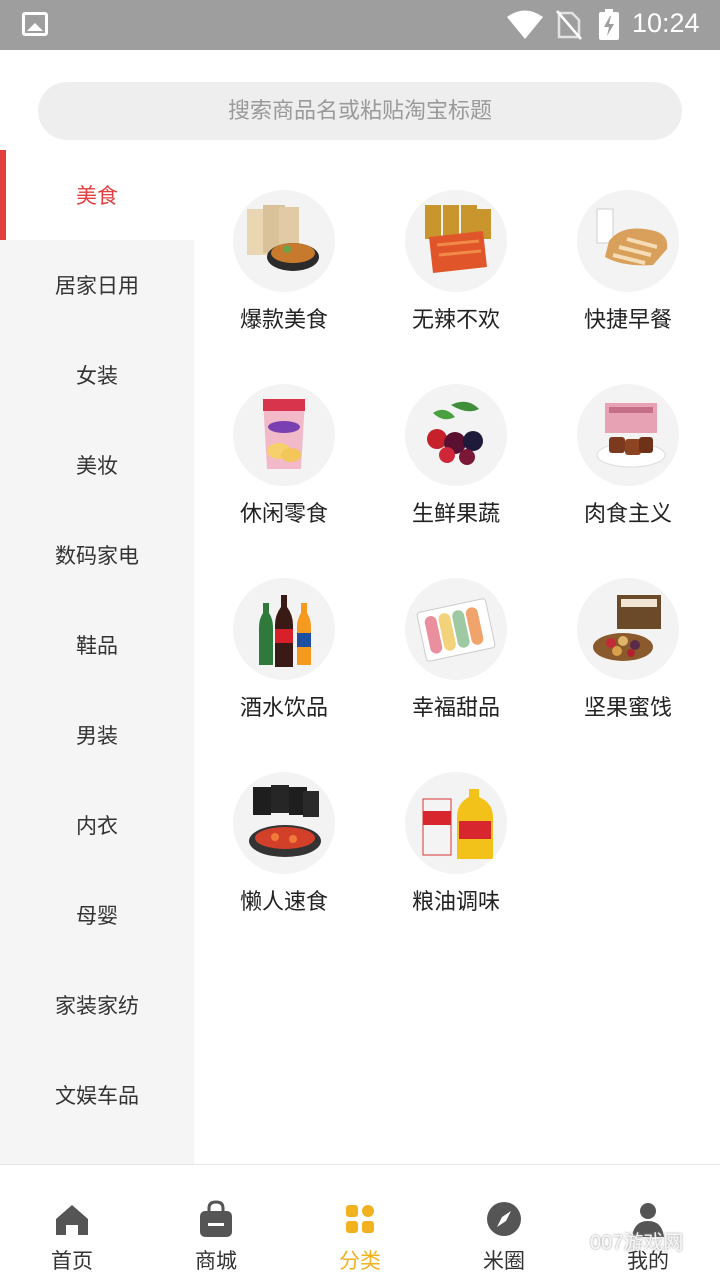 The height and width of the screenshot is (1280, 720). I want to click on sidebar-item-baby: 母婴, so click(97, 915).